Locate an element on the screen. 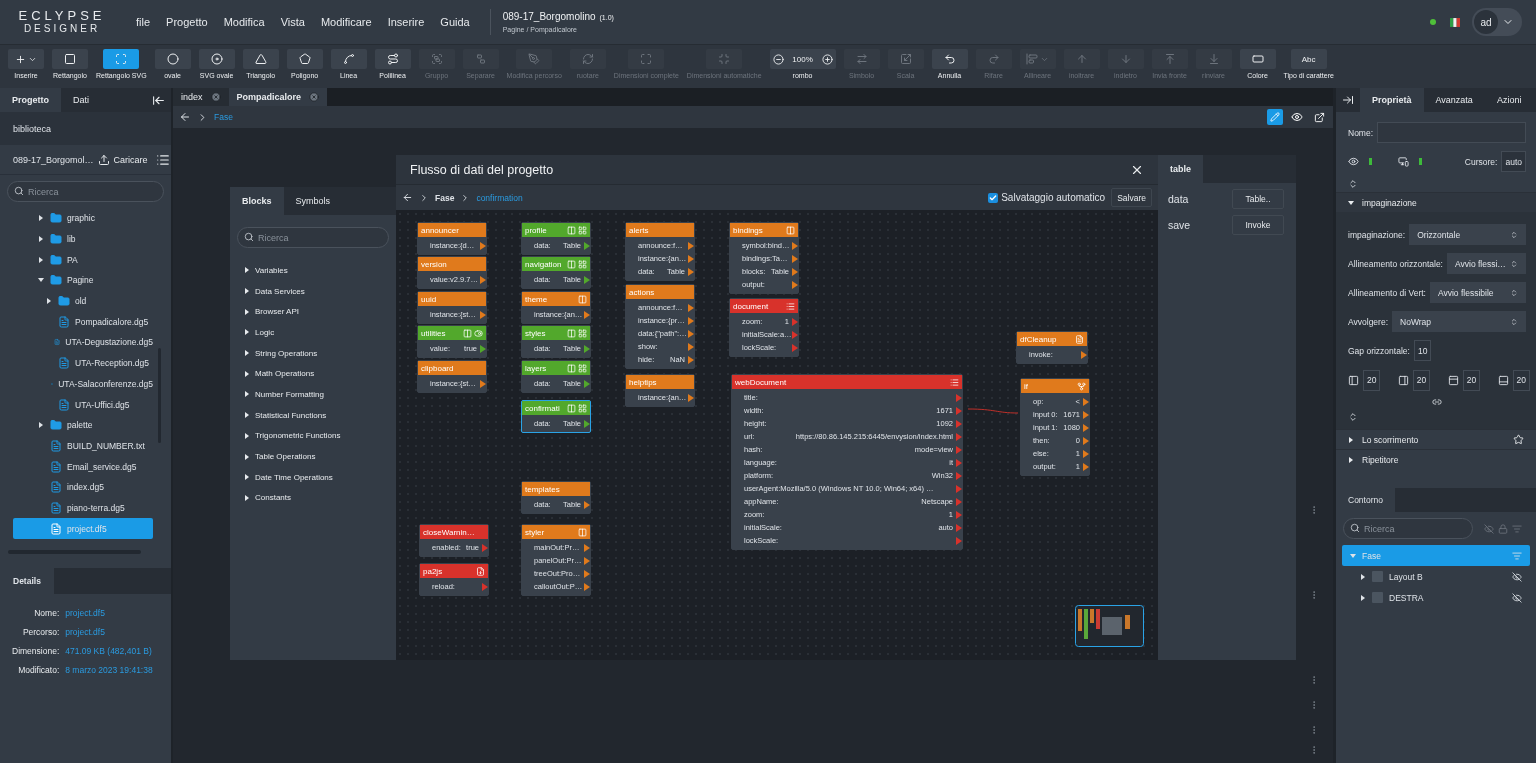 This screenshot has height=763, width=1536. link-icon is located at coordinates (1437, 402).